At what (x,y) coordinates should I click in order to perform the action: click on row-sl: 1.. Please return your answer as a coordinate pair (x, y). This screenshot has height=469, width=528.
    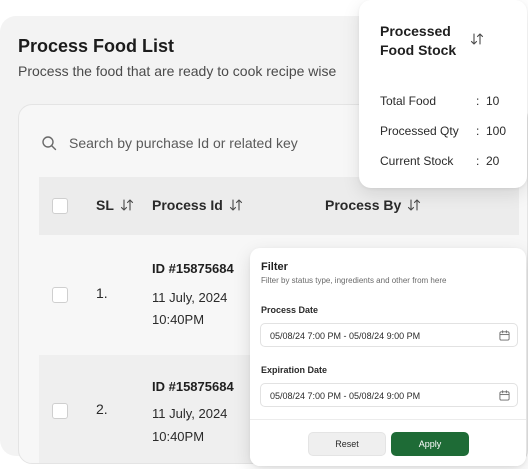
    Looking at the image, I should click on (102, 293).